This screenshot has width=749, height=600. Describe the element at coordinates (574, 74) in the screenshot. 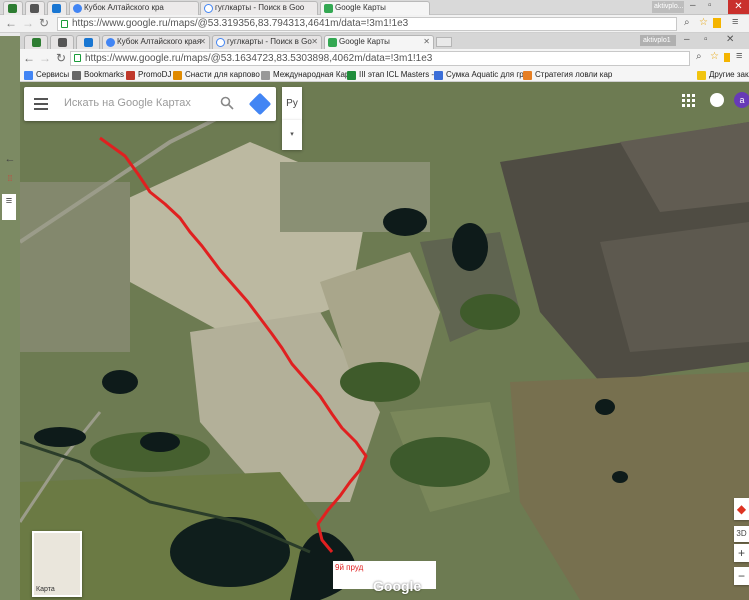

I see `bookmark-label: Стратегия ловли кар` at that location.